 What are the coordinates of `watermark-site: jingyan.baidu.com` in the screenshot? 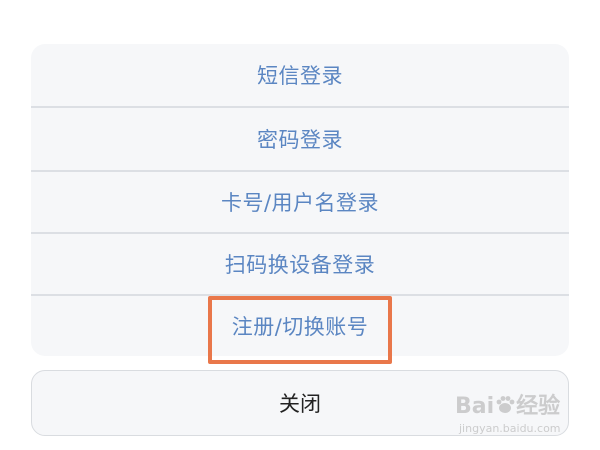 It's located at (510, 428).